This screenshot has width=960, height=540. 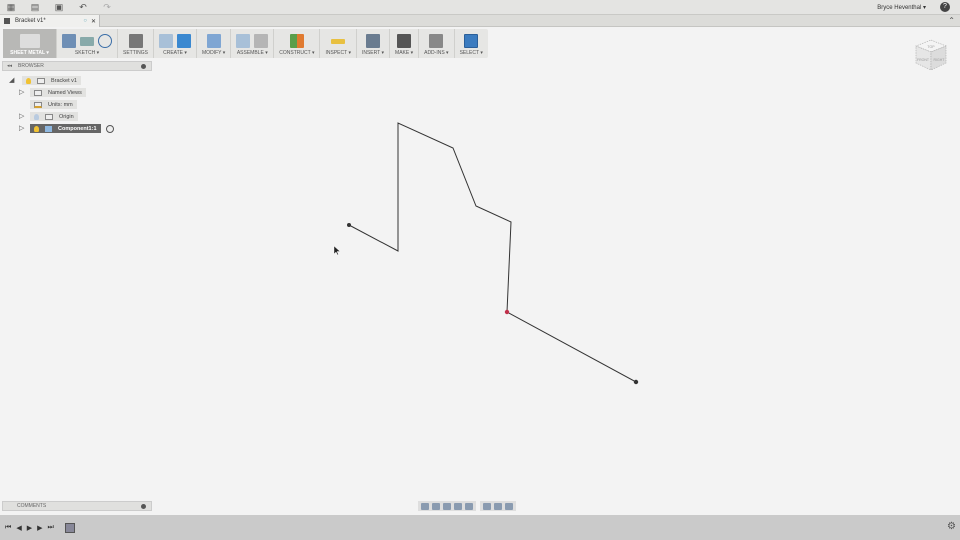 What do you see at coordinates (77, 506) in the screenshot?
I see `comments-panel-header: COMMENTS` at bounding box center [77, 506].